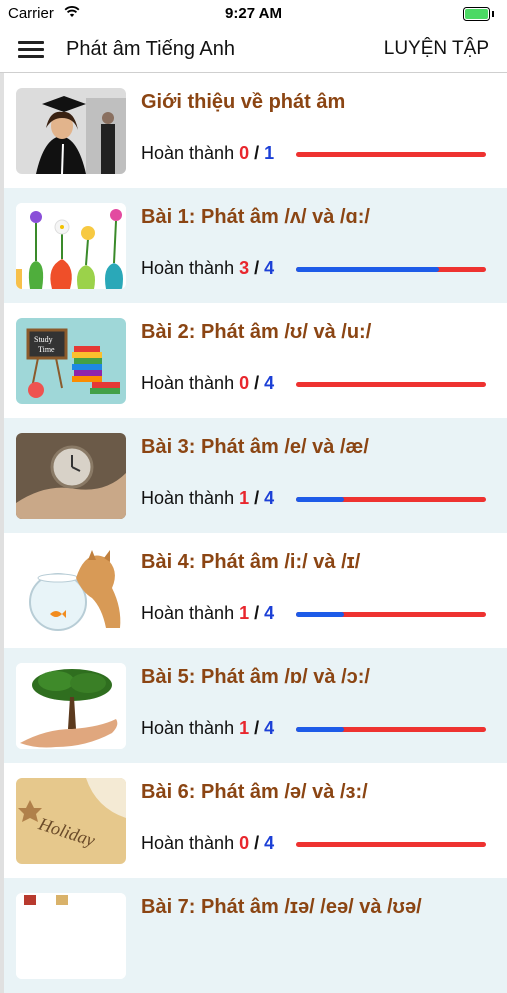 The image size is (507, 993). I want to click on practice-button: LUYỆN TẬP, so click(436, 49).